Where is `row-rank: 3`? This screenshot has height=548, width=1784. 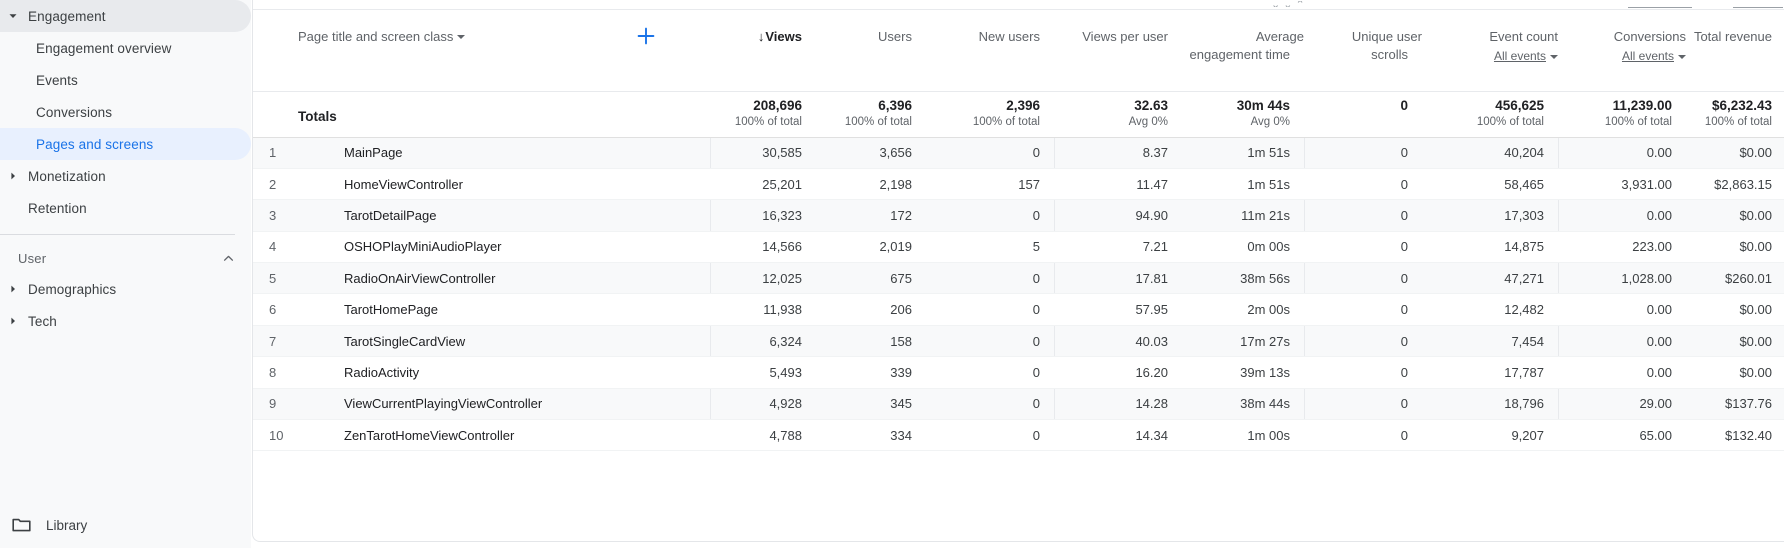 row-rank: 3 is located at coordinates (276, 215).